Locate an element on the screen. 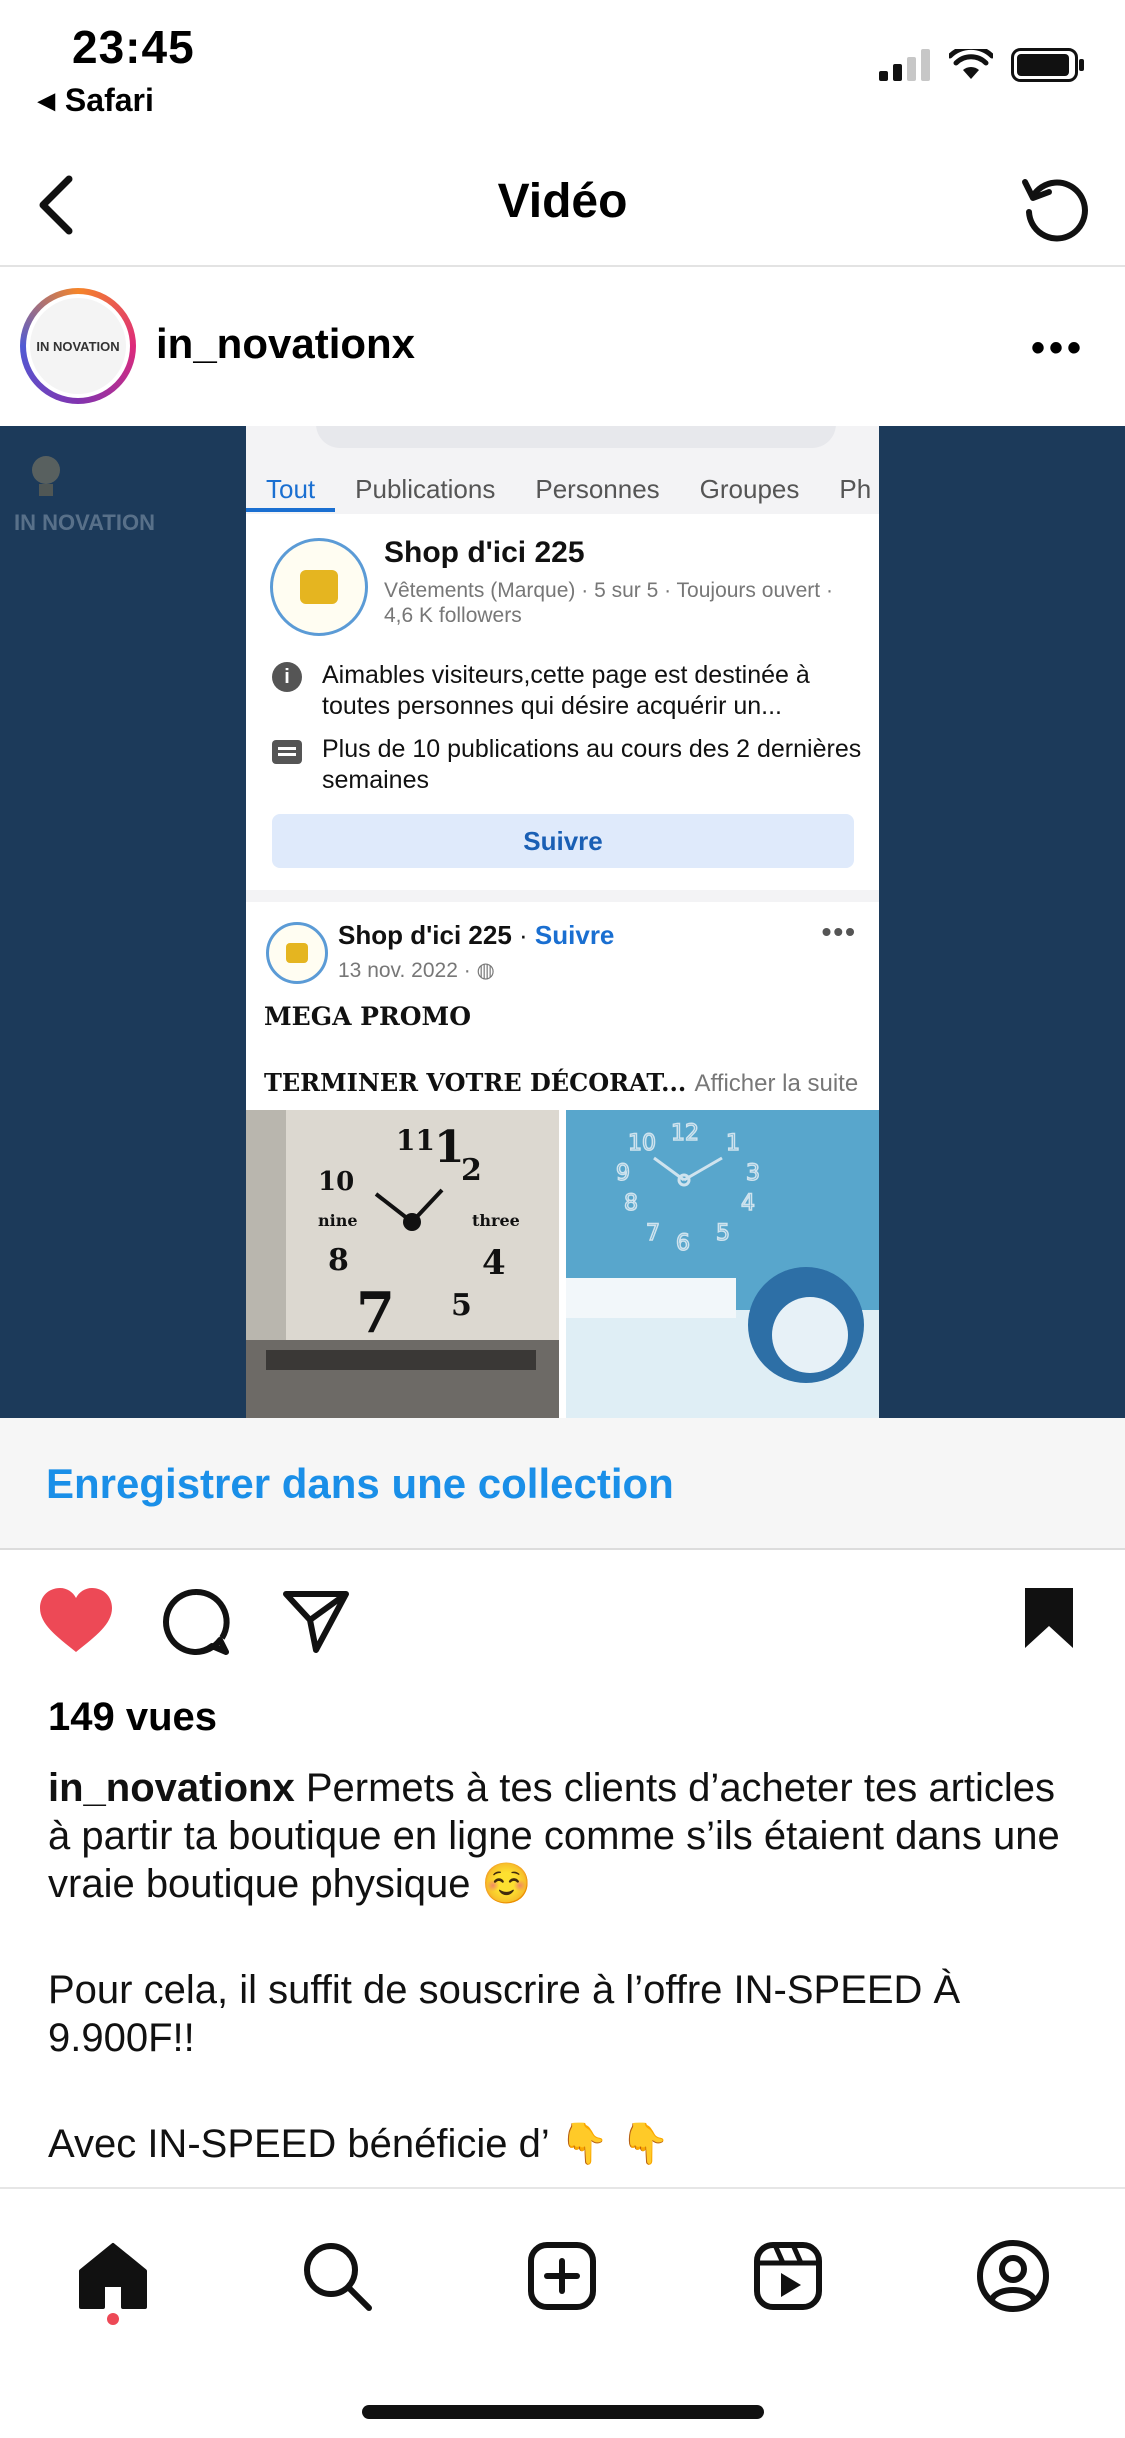 The image size is (1125, 2438). post-actions is located at coordinates (562, 1615).